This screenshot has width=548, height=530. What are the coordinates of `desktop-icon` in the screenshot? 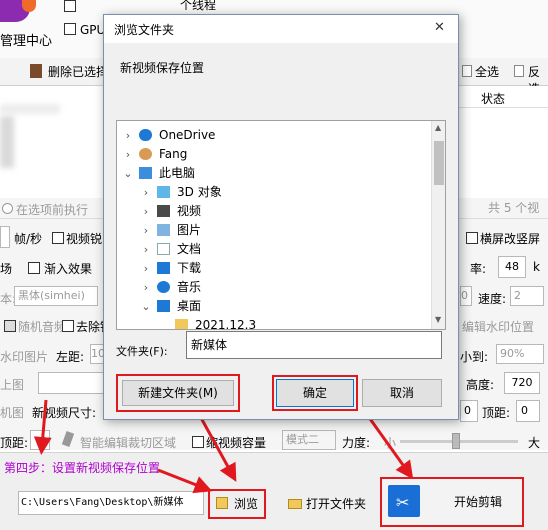 It's located at (163, 306).